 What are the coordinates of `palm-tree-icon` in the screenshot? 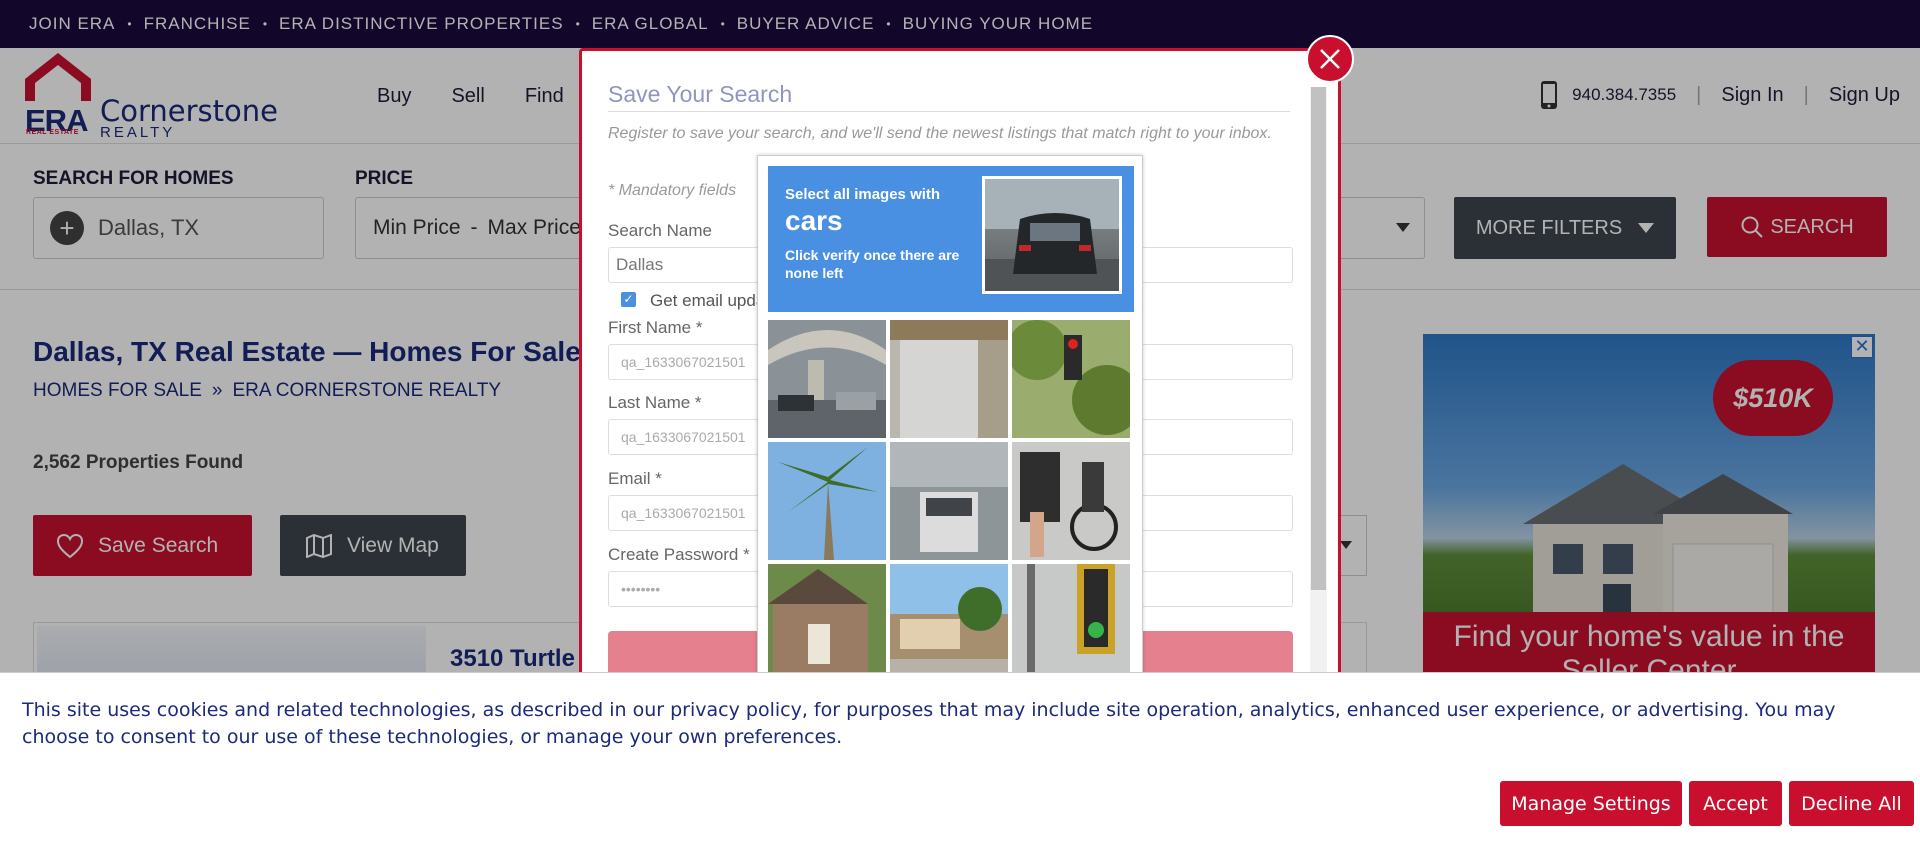 It's located at (827, 501).